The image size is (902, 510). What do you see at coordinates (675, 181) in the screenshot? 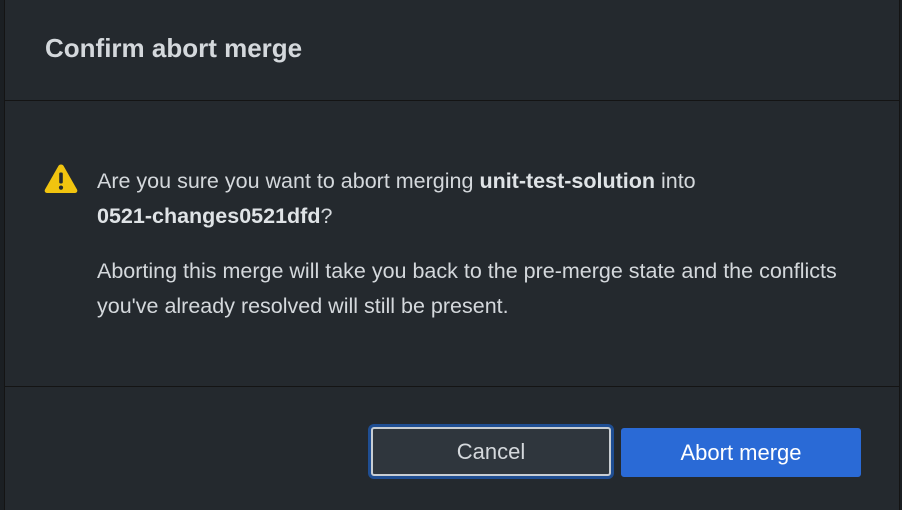
I see `question-middle: into` at bounding box center [675, 181].